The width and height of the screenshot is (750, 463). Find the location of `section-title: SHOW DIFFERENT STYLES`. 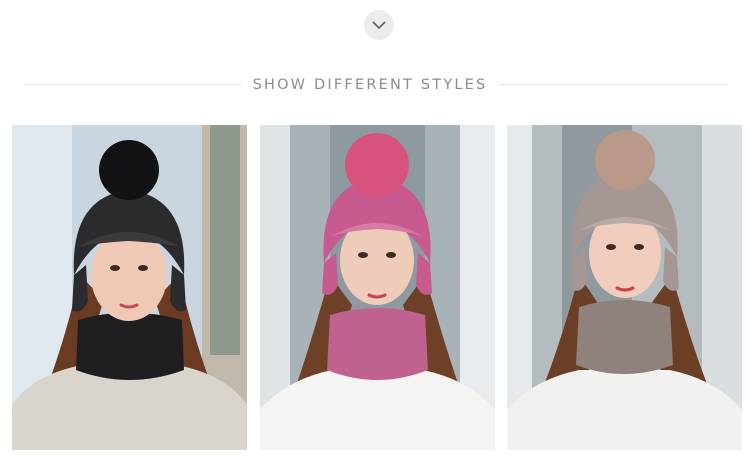

section-title: SHOW DIFFERENT STYLES is located at coordinates (370, 85).